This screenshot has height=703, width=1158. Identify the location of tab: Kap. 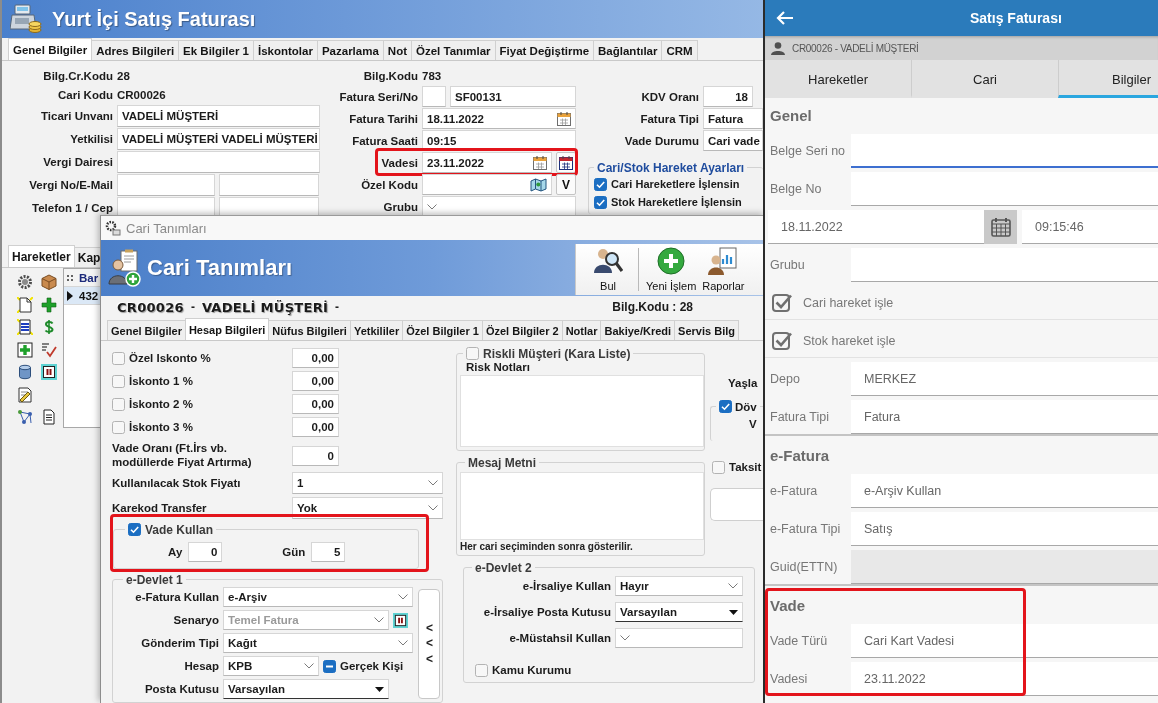
(86, 257).